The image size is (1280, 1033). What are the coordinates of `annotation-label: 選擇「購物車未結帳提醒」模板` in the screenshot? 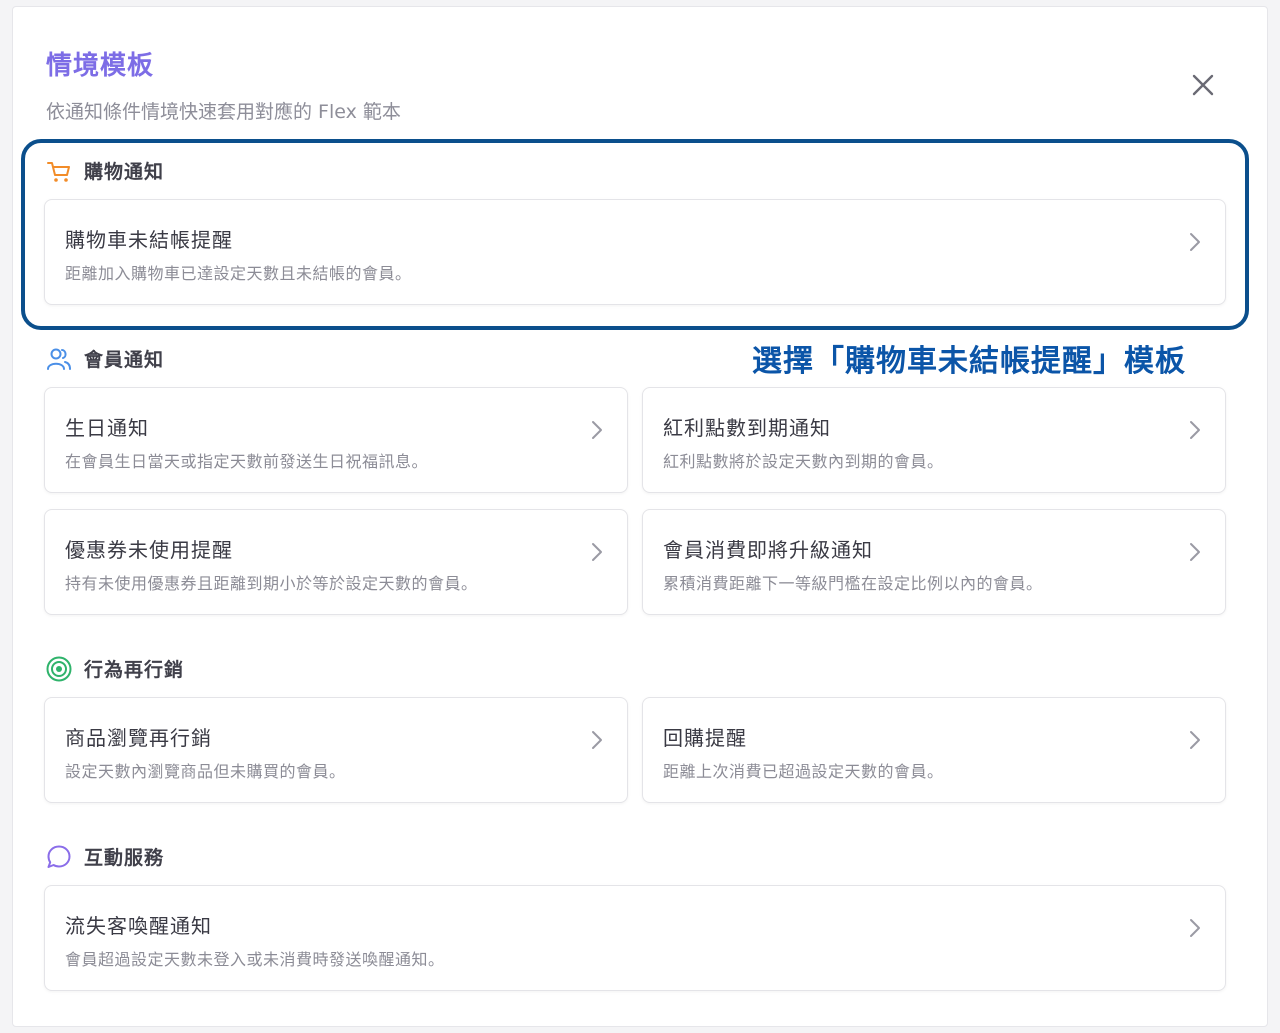 It's located at (969, 361).